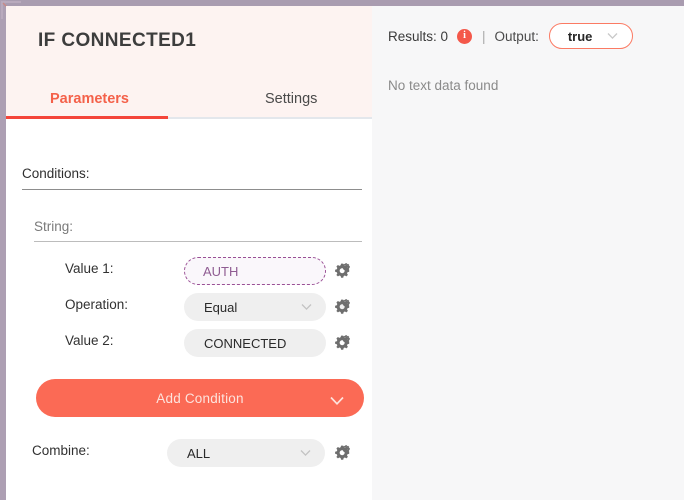 The height and width of the screenshot is (500, 684). What do you see at coordinates (343, 271) in the screenshot?
I see `value1-settings-gear-icon` at bounding box center [343, 271].